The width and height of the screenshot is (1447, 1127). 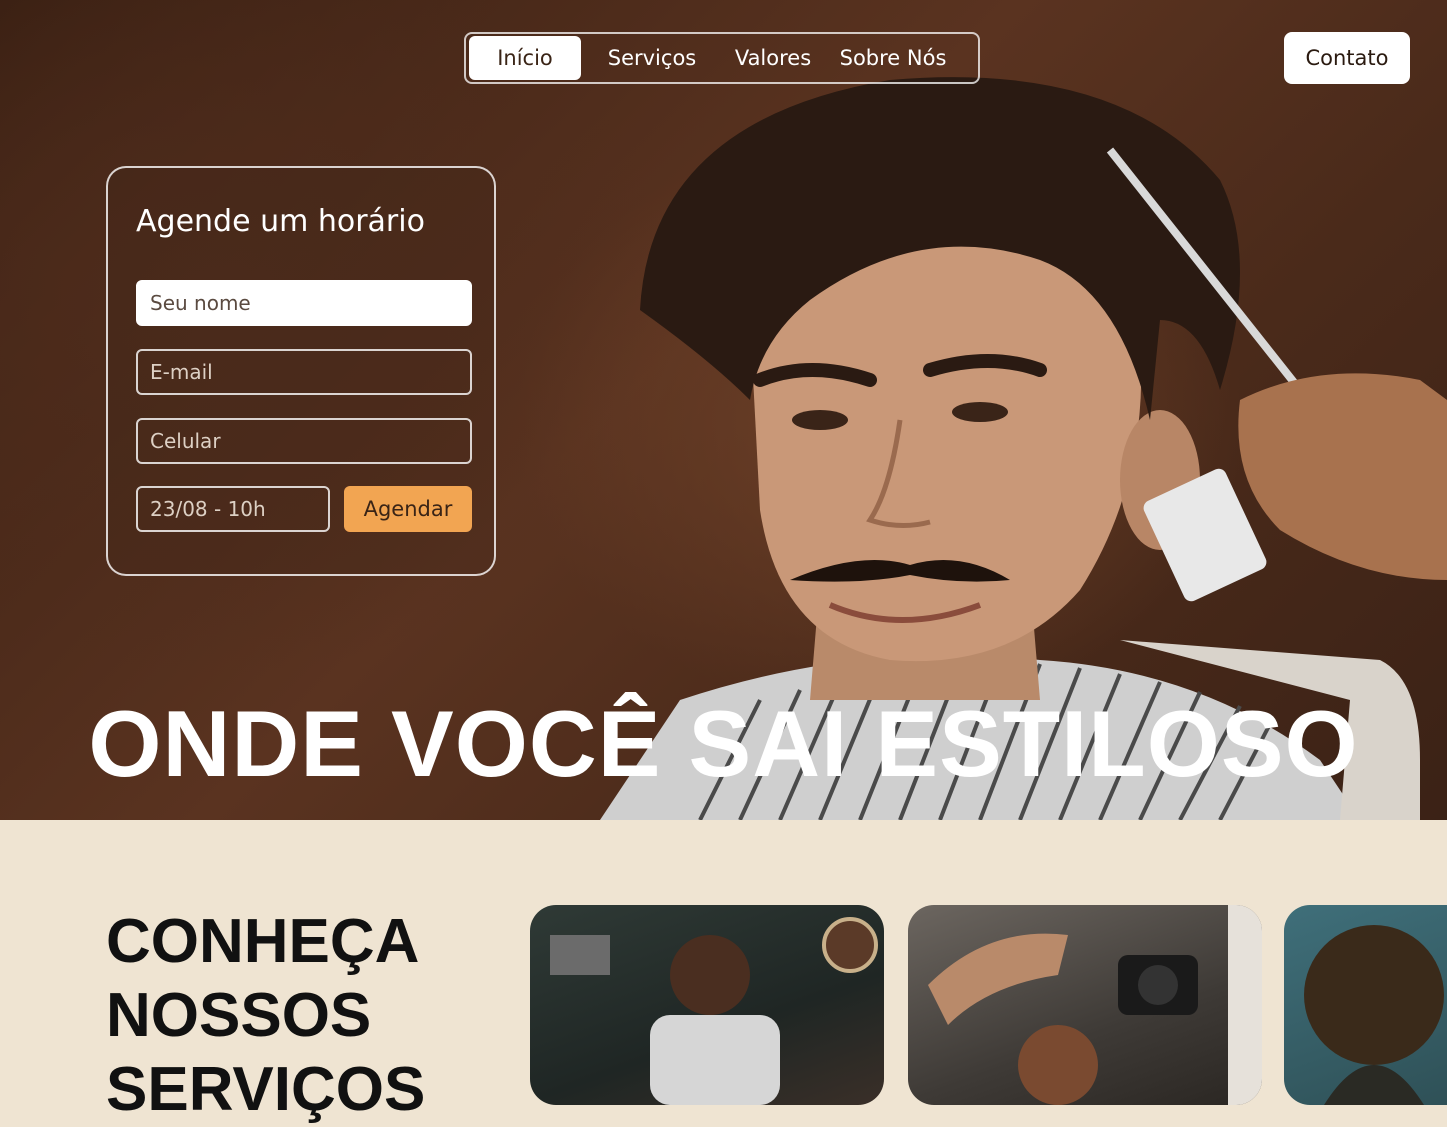 What do you see at coordinates (714, 1011) in the screenshot?
I see `service-image-barber` at bounding box center [714, 1011].